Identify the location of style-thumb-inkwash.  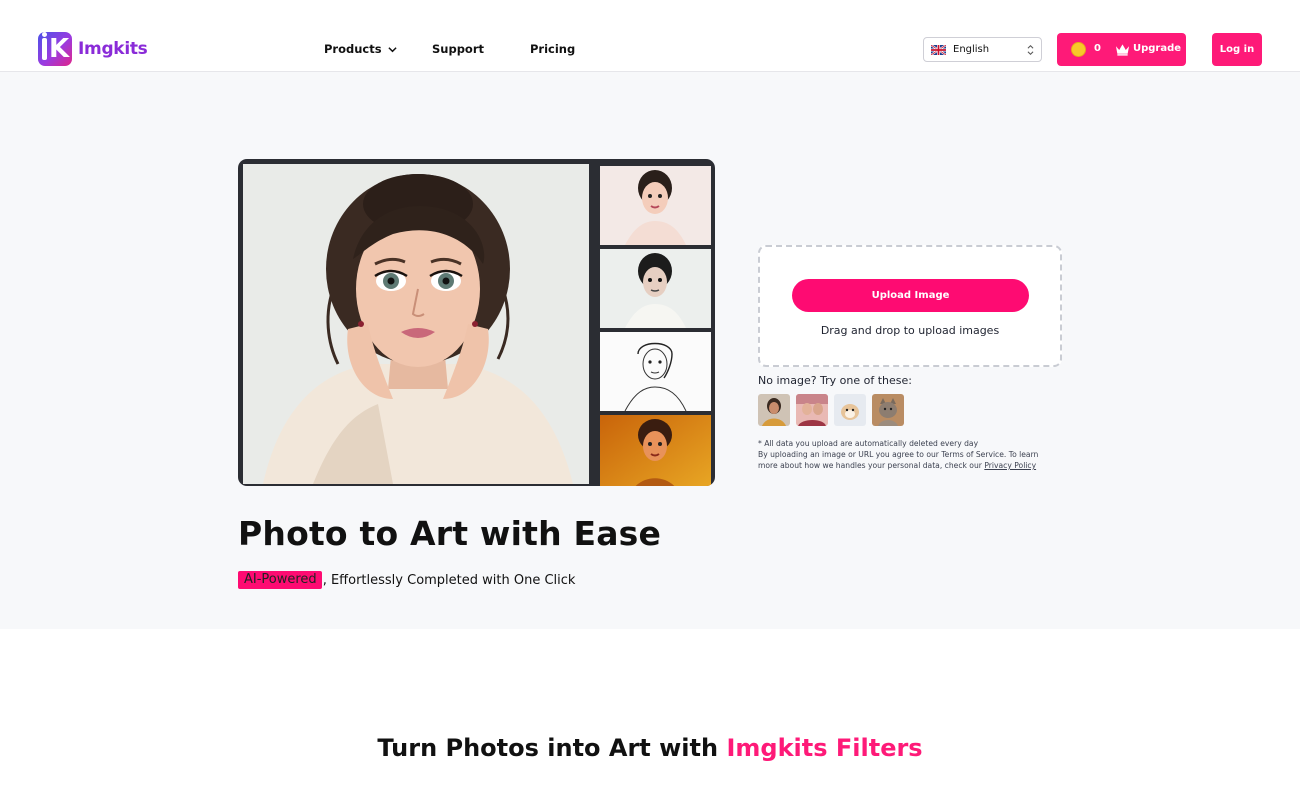
(655, 288).